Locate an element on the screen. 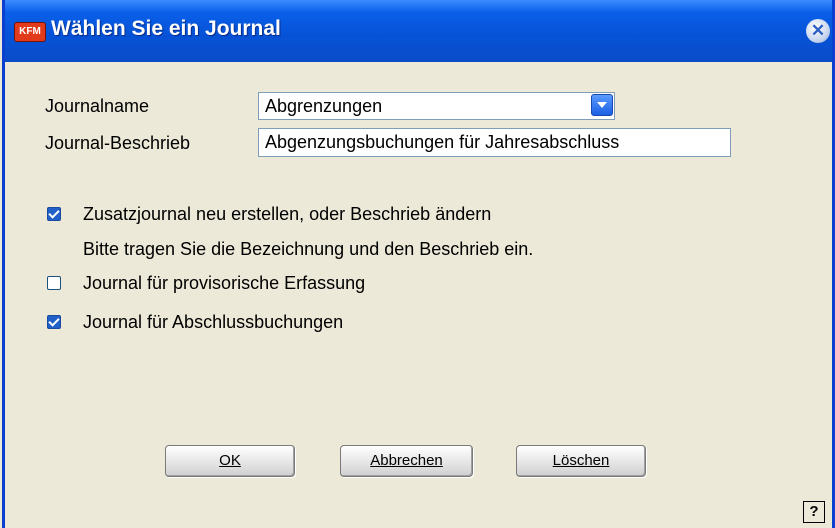 Image resolution: width=835 pixels, height=528 pixels. title-bar: KFM Wählen Sie ein Journal ✕ is located at coordinates (418, 31).